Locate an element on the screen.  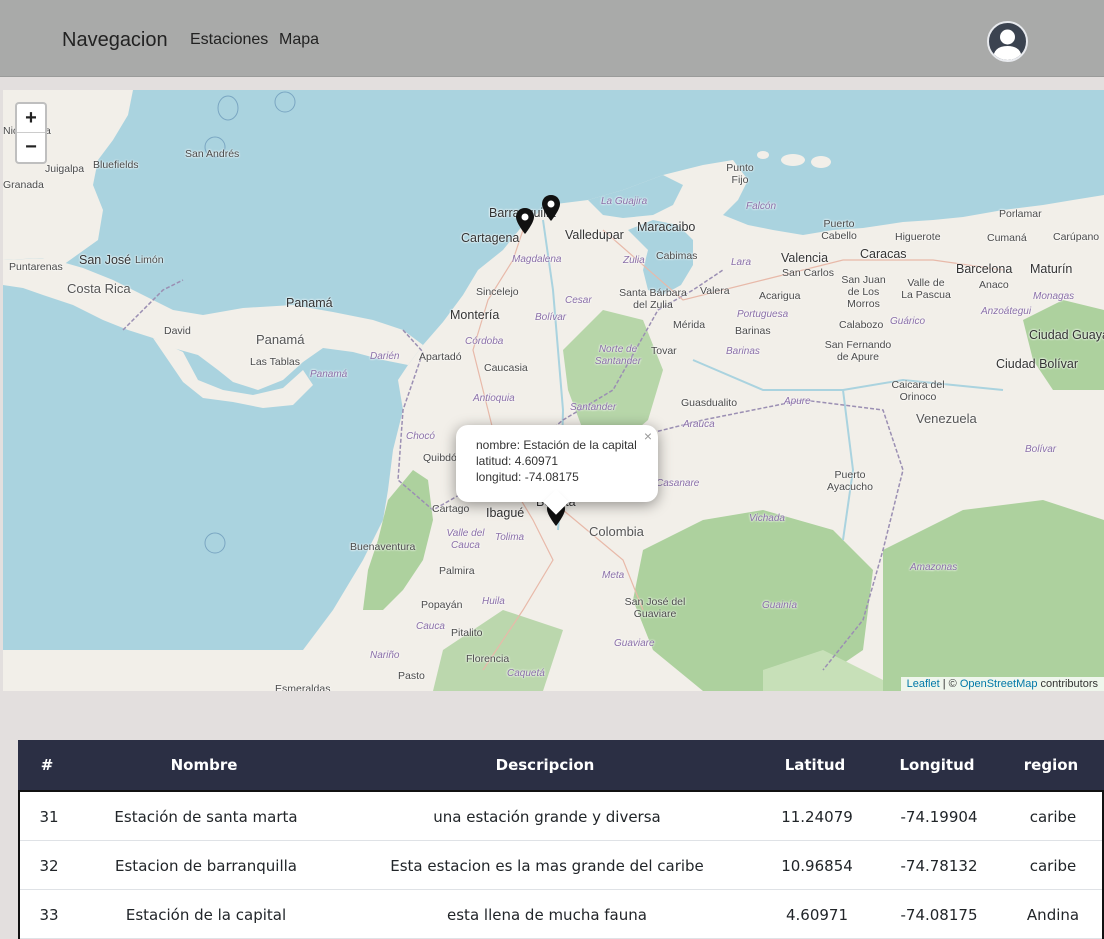
map-label-colombia: Colombia is located at coordinates (616, 531).